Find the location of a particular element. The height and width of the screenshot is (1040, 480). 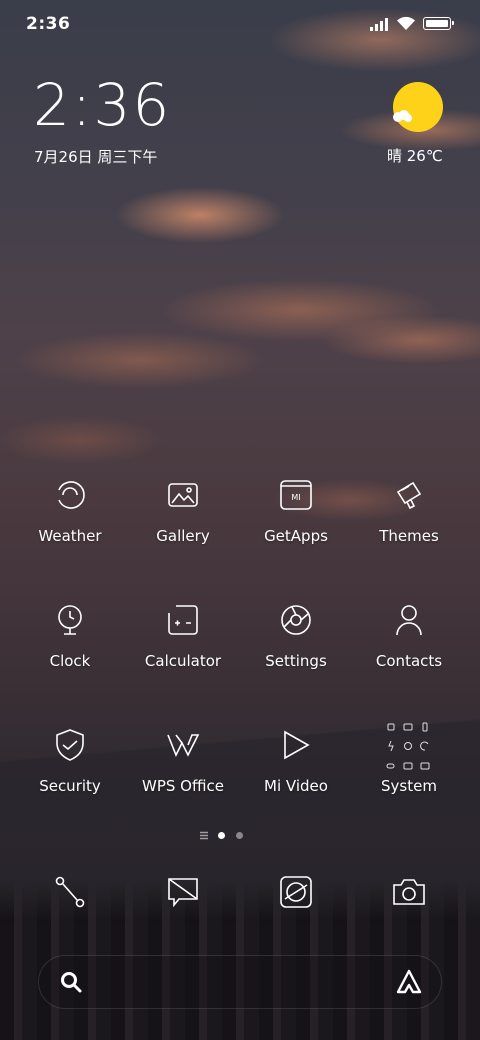

weather-widget-text: 晴 26℃ is located at coordinates (415, 156).